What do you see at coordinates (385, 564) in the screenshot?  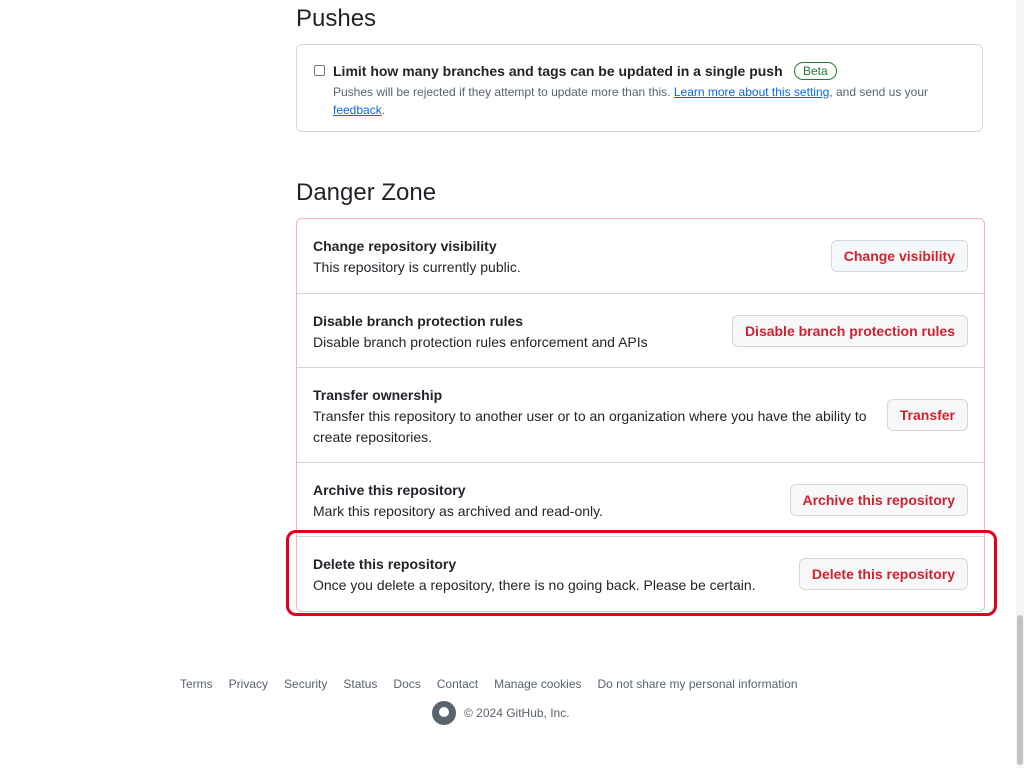 I see `delete-title: Delete this repository` at bounding box center [385, 564].